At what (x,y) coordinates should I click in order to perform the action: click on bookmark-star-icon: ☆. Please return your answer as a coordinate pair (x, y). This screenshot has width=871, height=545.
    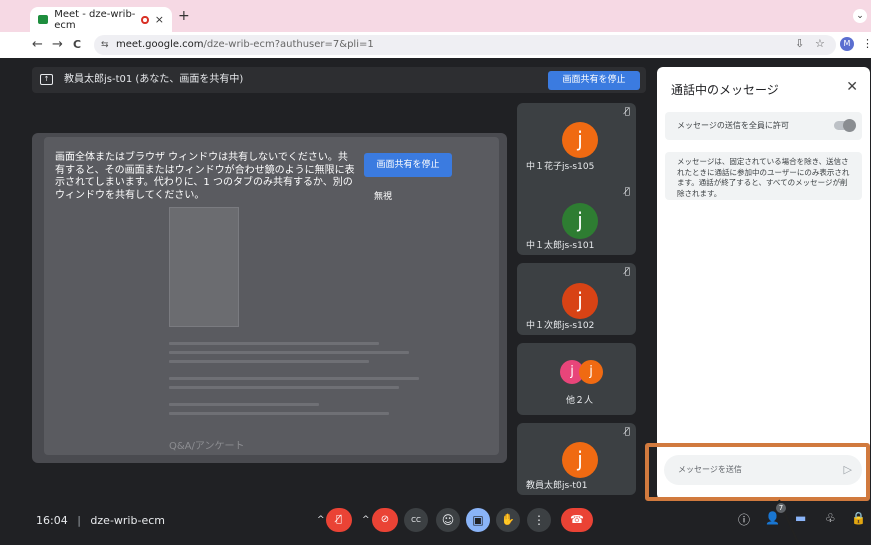
    Looking at the image, I should click on (820, 43).